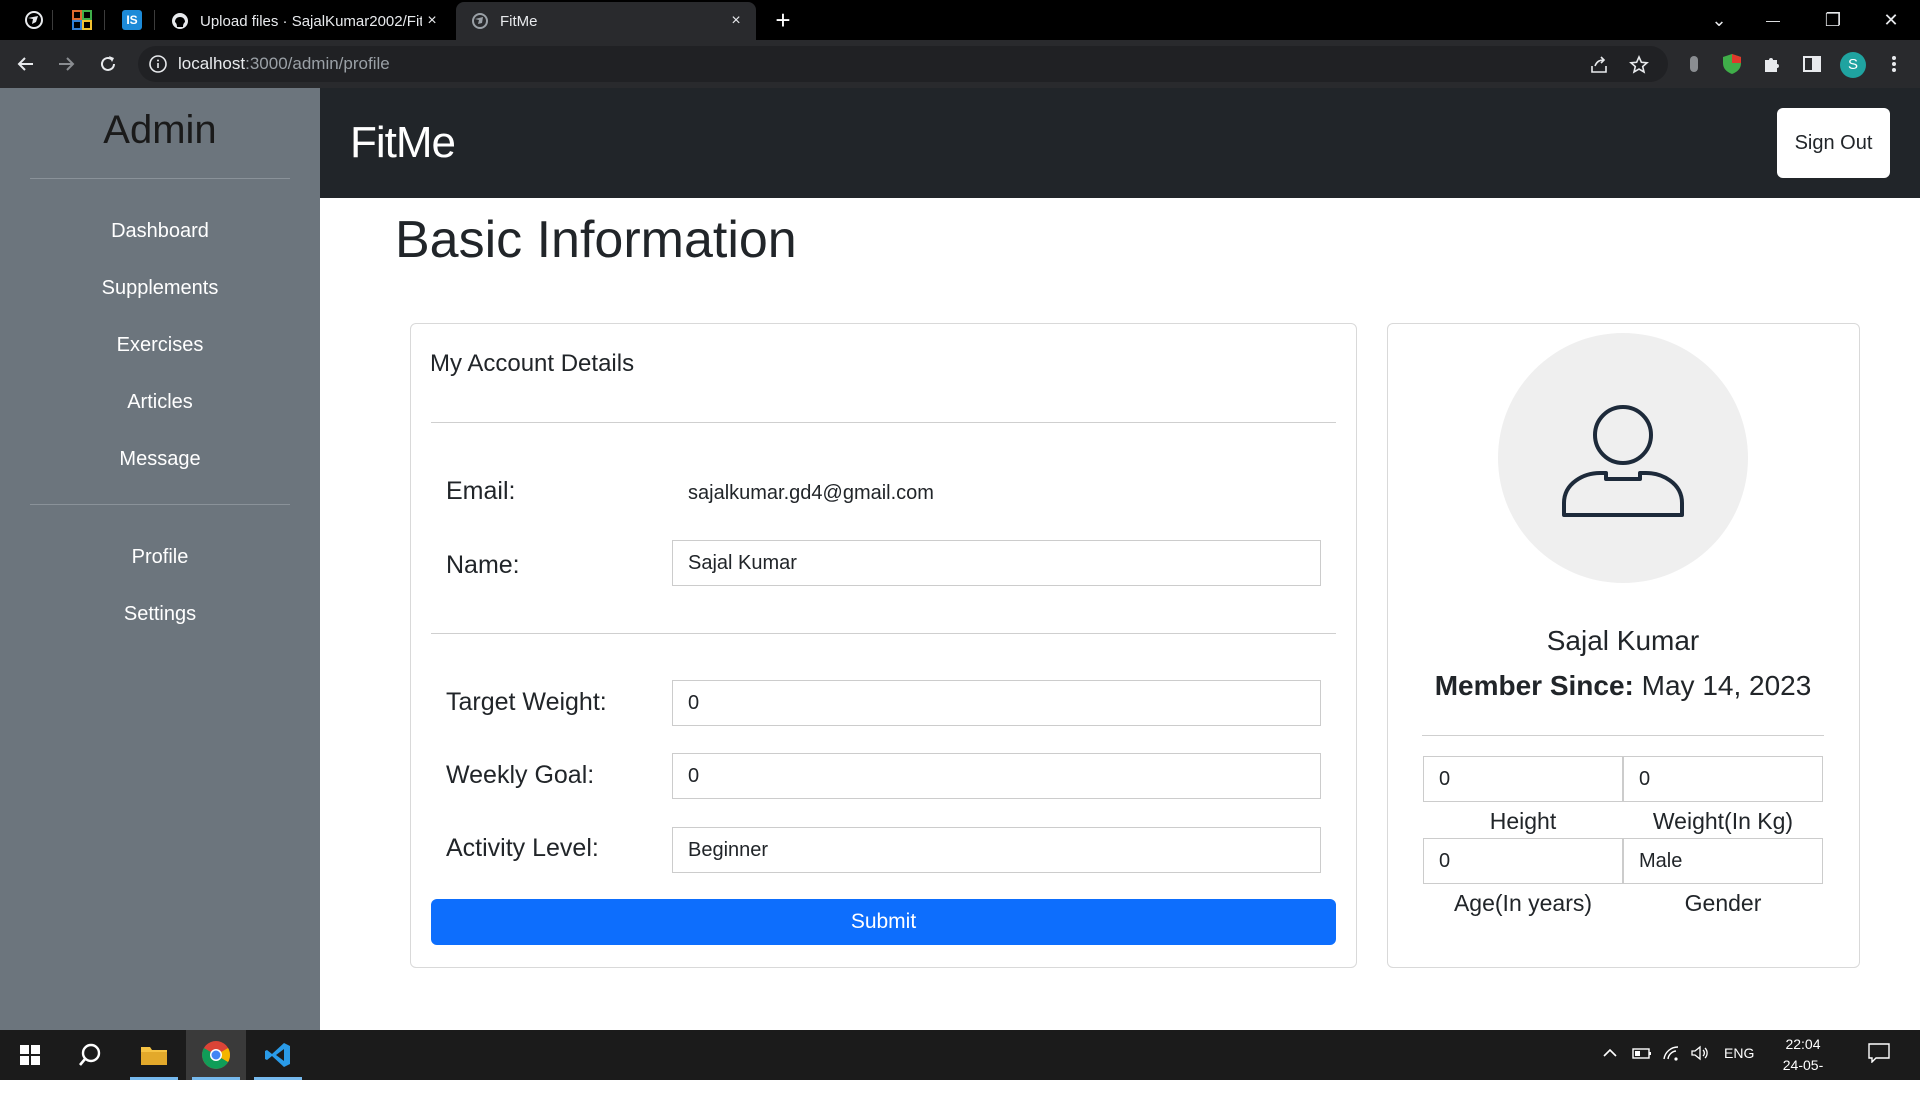 This screenshot has height=1097, width=1920. What do you see at coordinates (996, 563) in the screenshot?
I see `name-field: Sajal Kumar` at bounding box center [996, 563].